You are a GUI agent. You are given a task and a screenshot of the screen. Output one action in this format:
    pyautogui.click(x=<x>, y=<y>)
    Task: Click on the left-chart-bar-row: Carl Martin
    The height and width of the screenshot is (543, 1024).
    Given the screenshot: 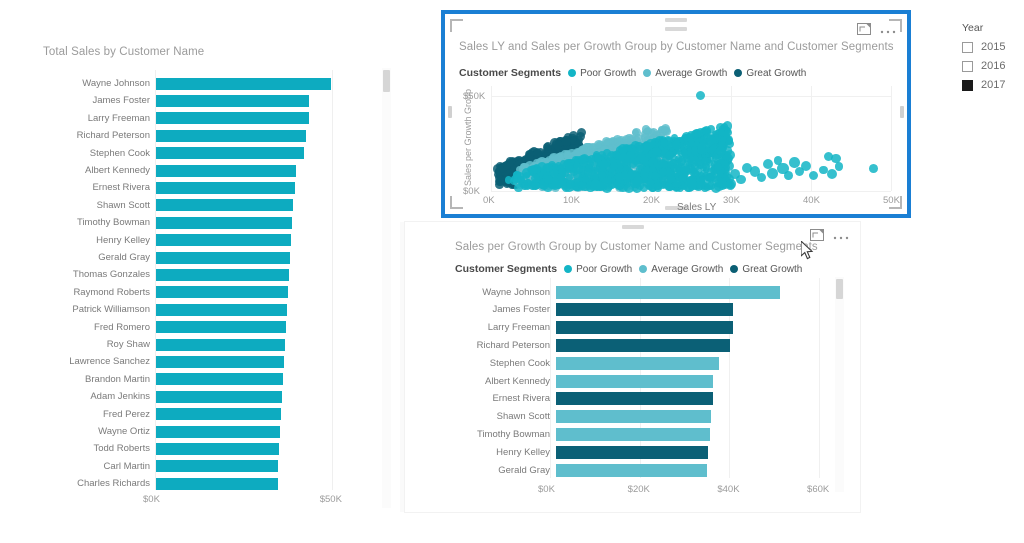 What is the action you would take?
    pyautogui.click(x=159, y=466)
    